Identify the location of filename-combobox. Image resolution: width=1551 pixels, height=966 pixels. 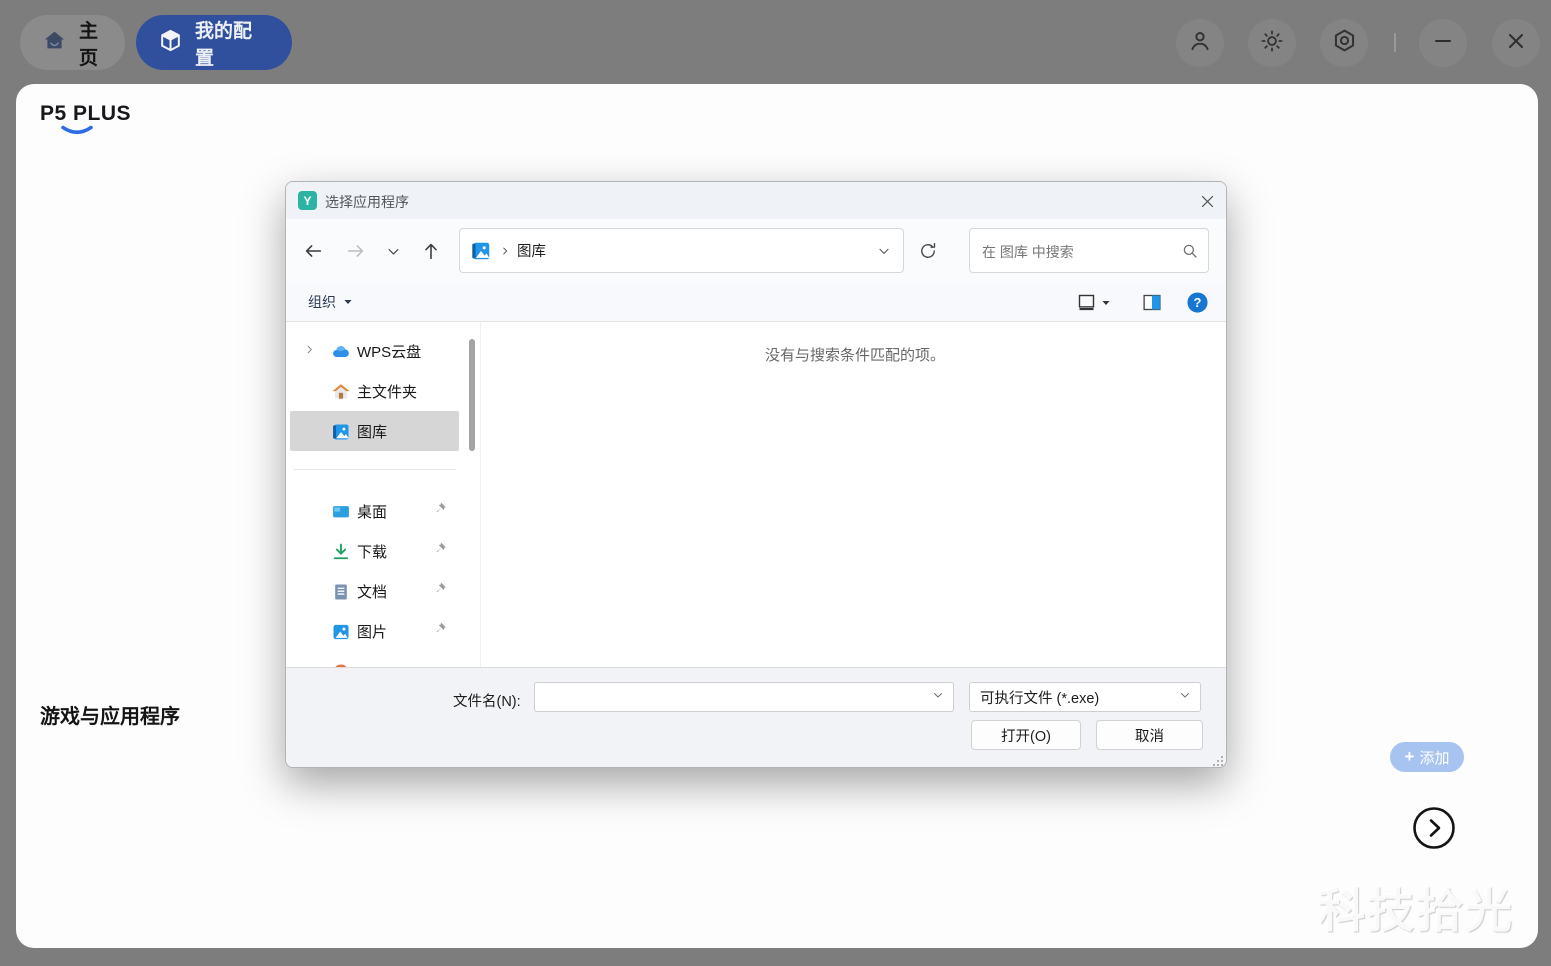
(744, 697).